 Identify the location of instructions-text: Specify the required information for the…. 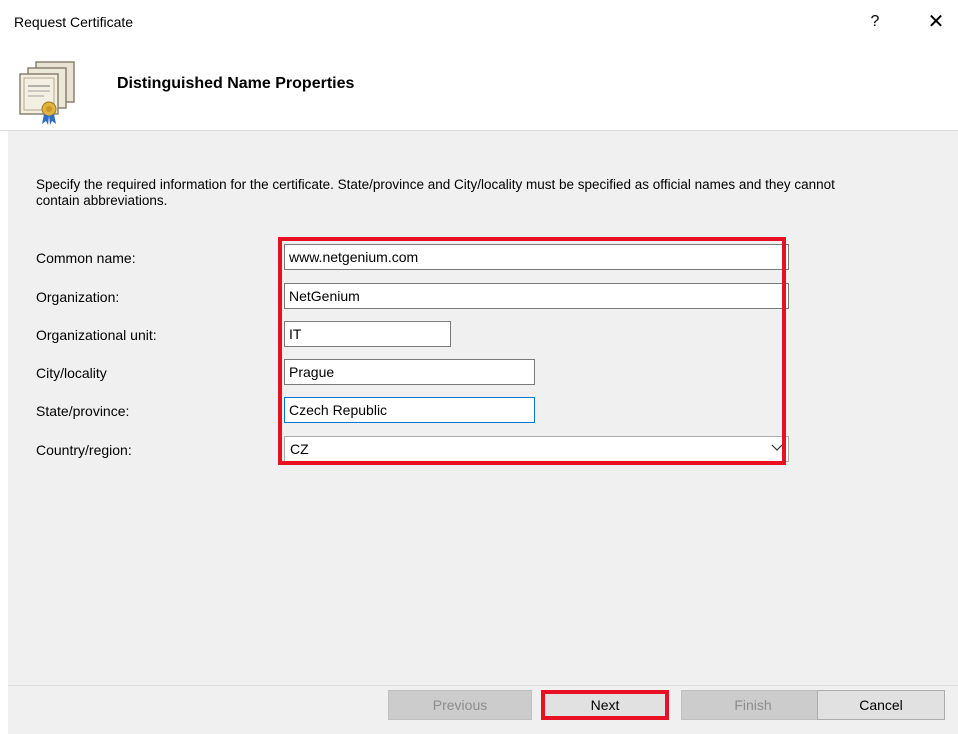
(435, 192).